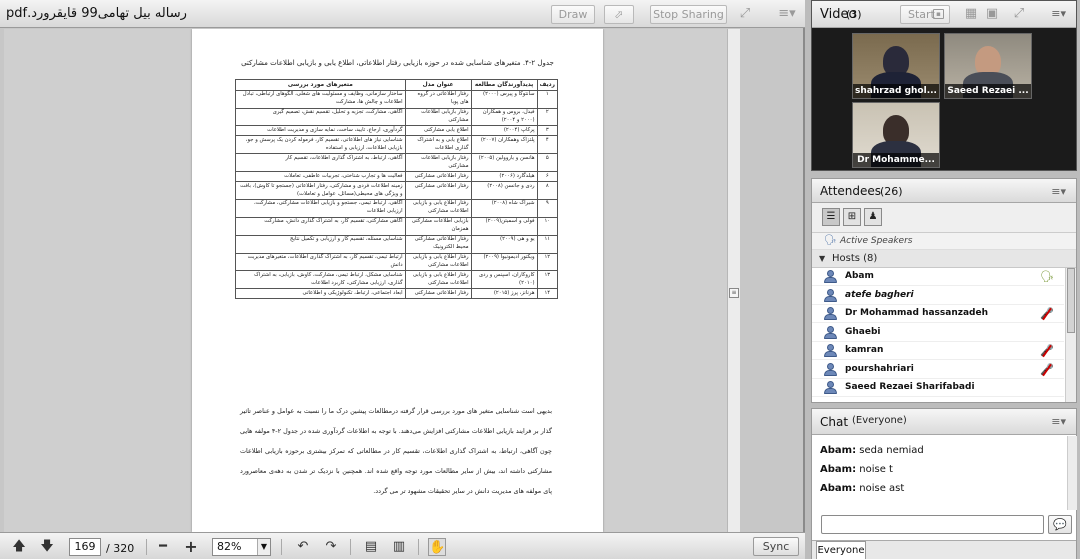 The width and height of the screenshot is (1080, 559). Describe the element at coordinates (120, 548) in the screenshot. I see `page-total: / 320` at that location.